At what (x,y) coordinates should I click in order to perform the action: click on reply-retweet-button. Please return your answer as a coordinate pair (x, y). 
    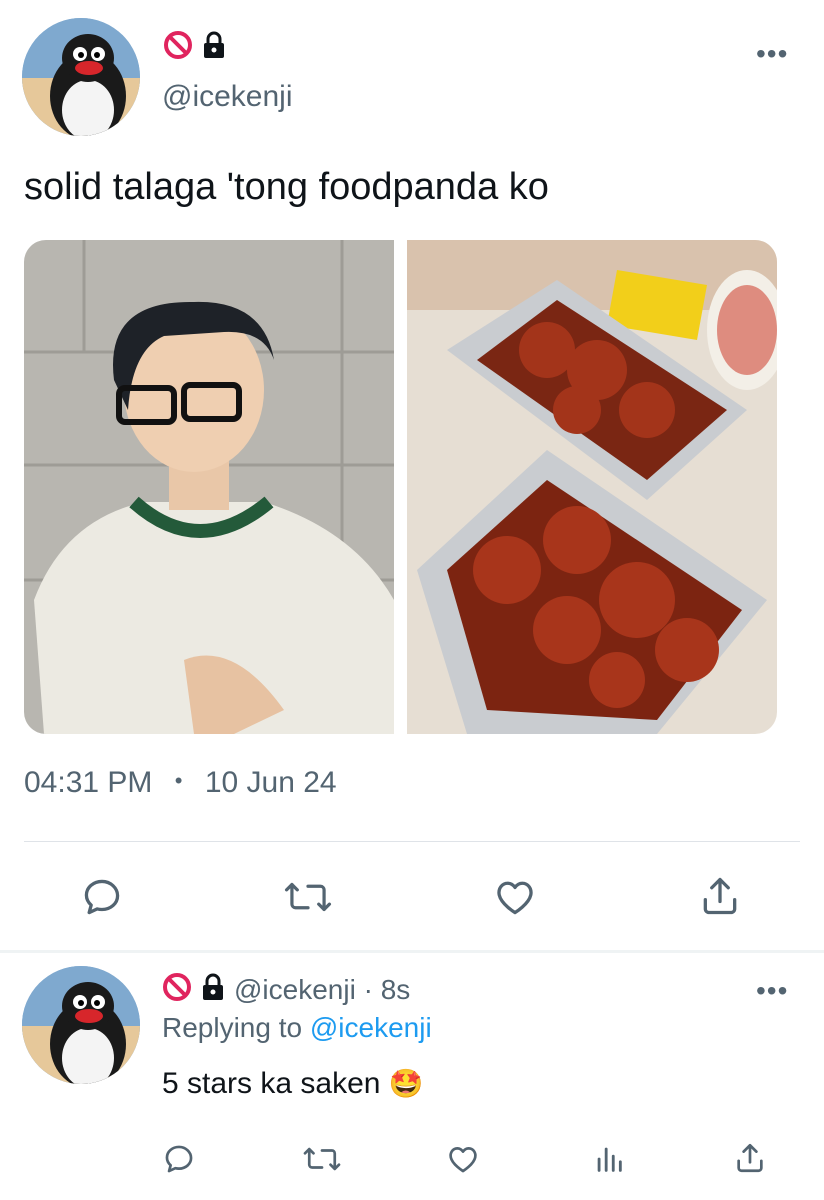
    Looking at the image, I should click on (322, 1161).